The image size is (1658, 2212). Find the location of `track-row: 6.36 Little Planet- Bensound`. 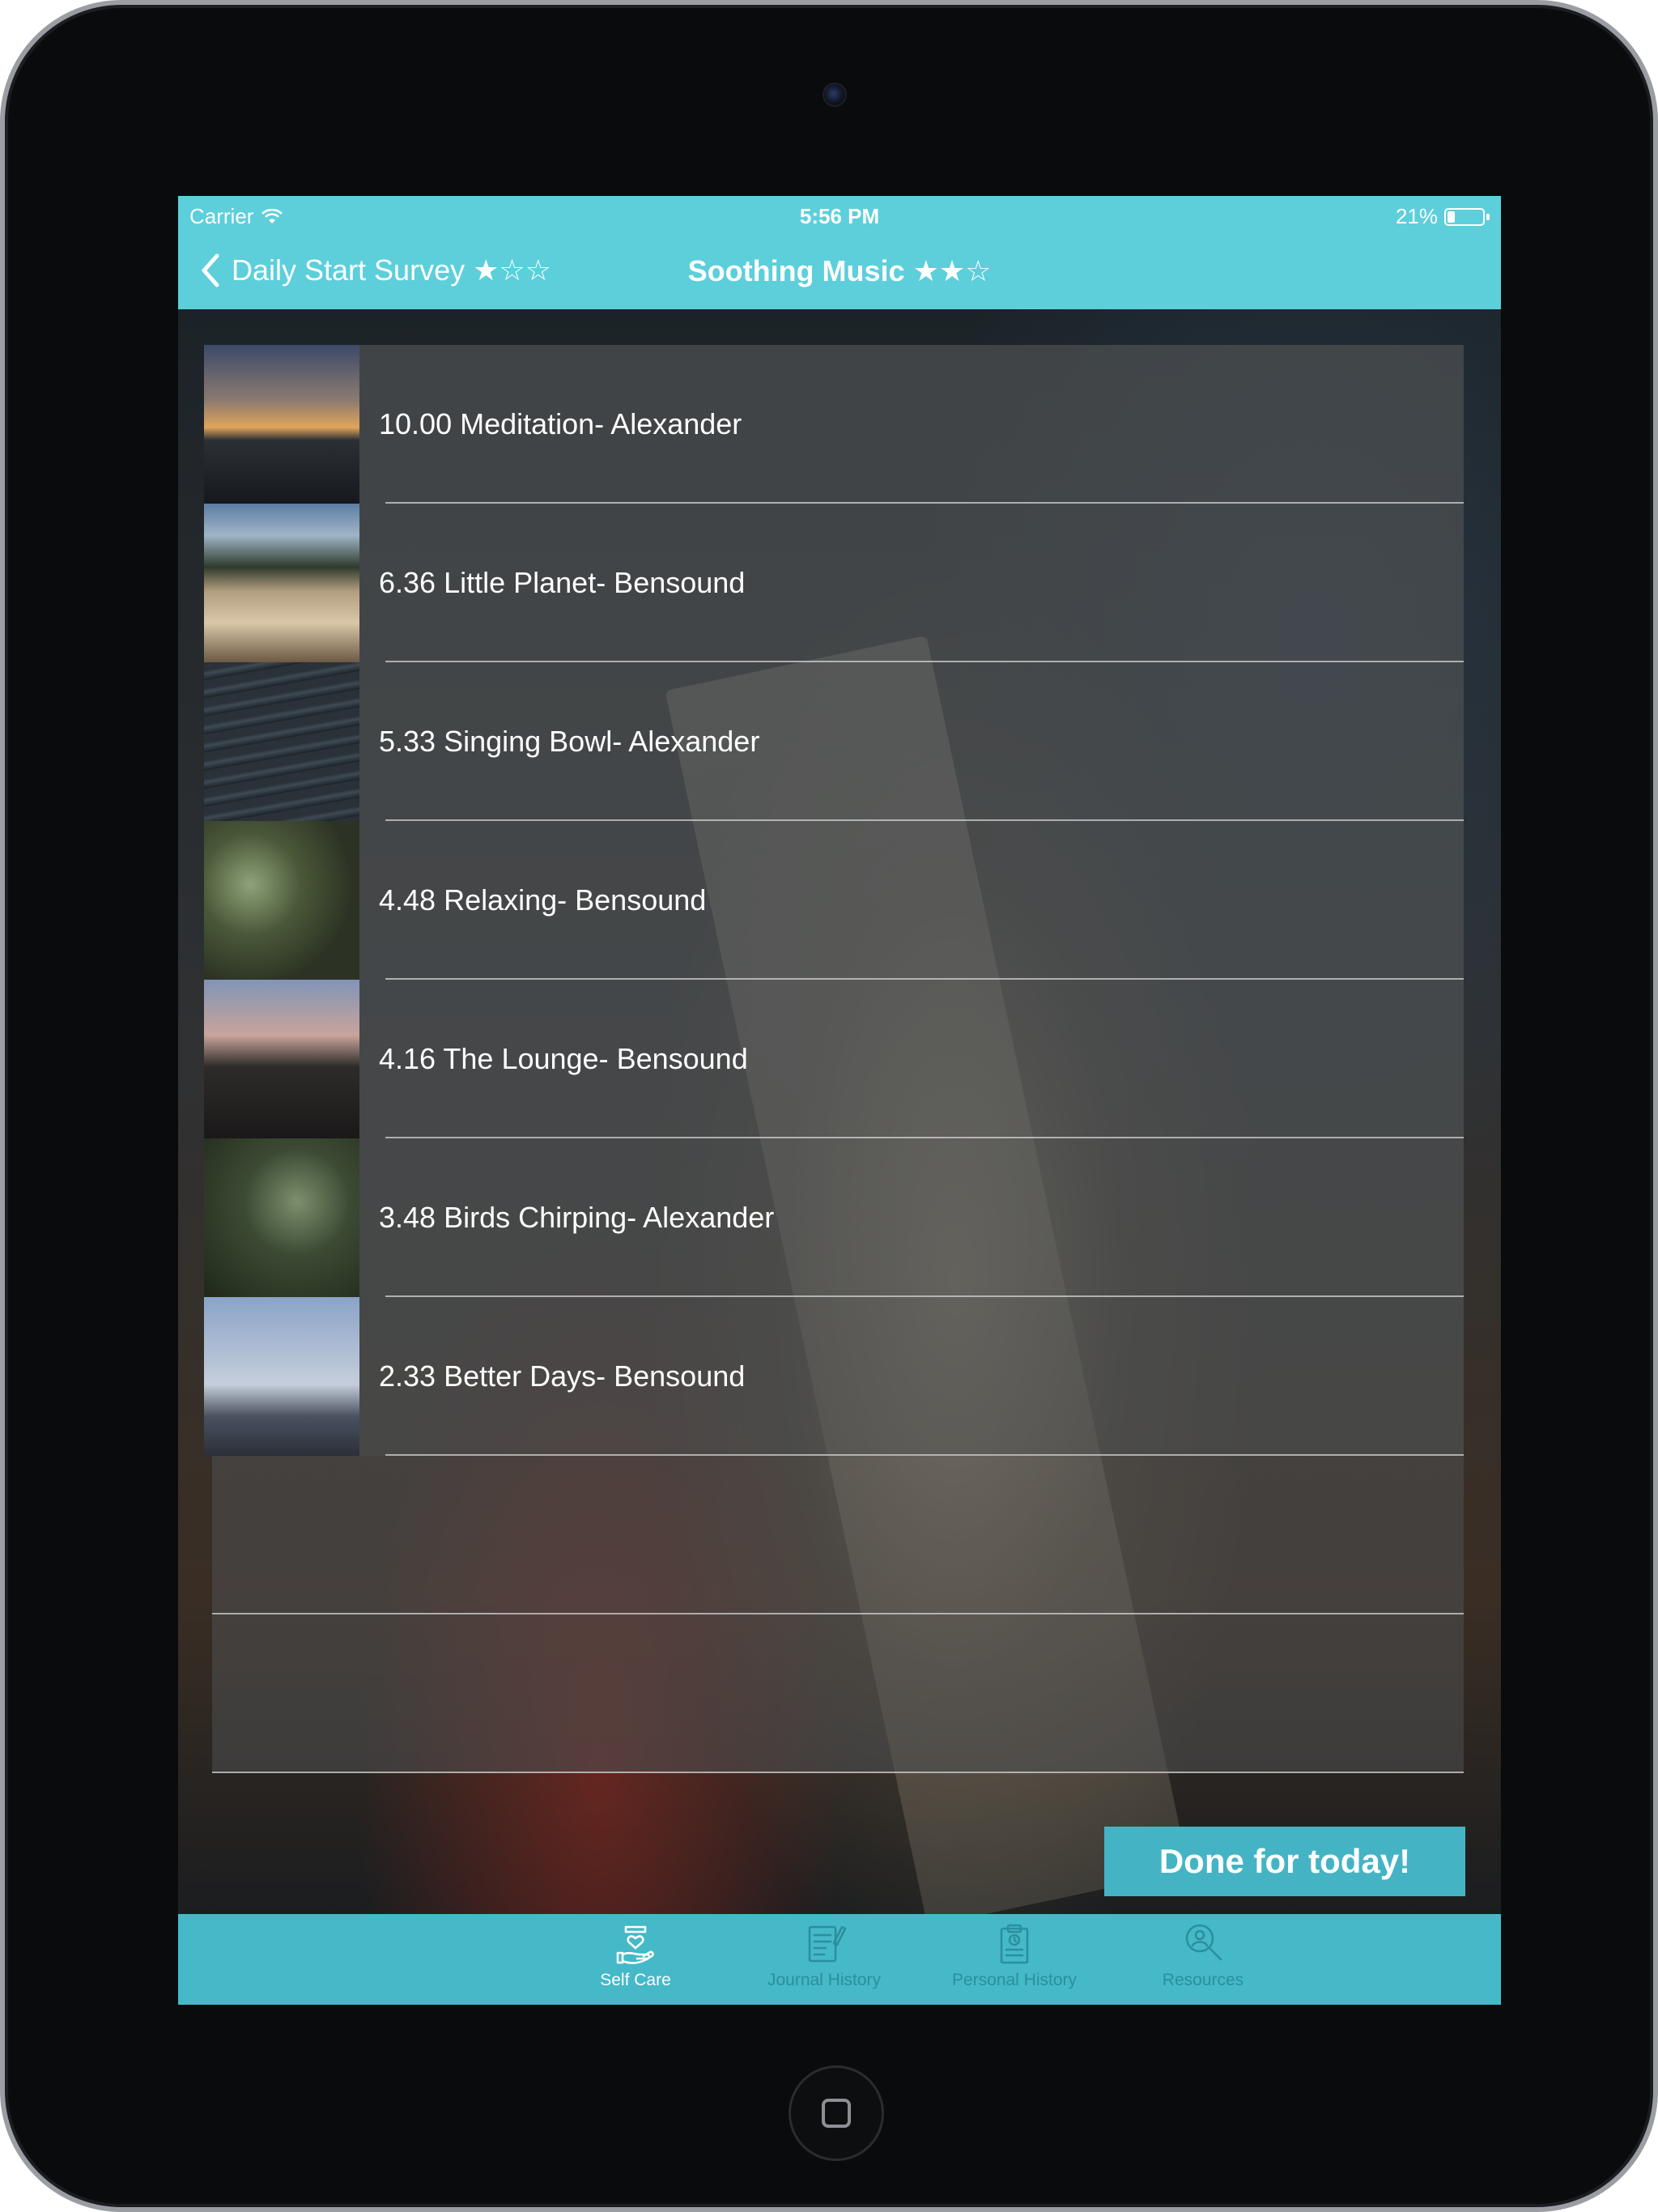

track-row: 6.36 Little Planet- Bensound is located at coordinates (834, 583).